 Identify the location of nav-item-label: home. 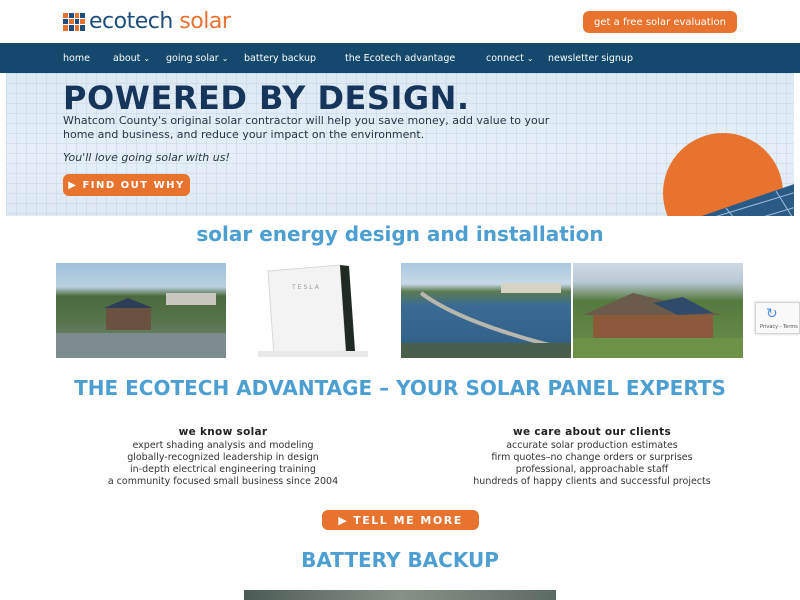
(76, 58).